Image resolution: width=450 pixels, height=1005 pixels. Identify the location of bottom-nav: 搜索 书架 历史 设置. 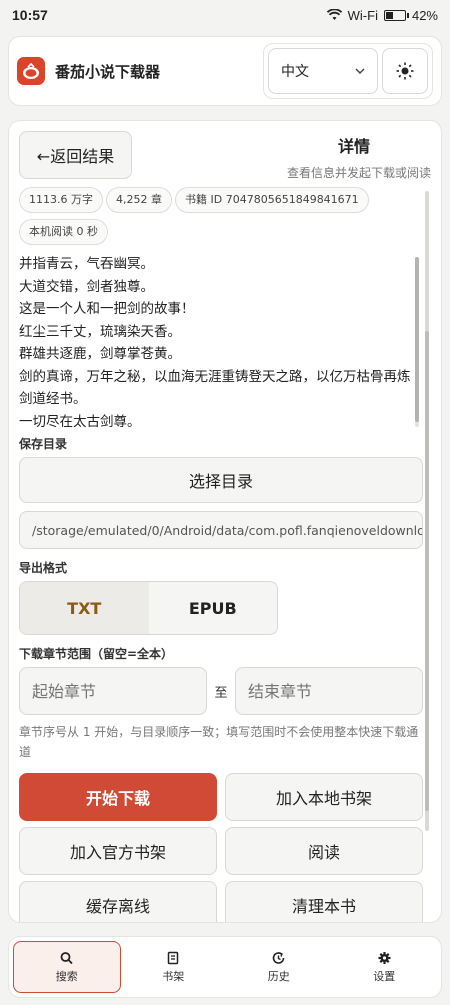
(225, 967).